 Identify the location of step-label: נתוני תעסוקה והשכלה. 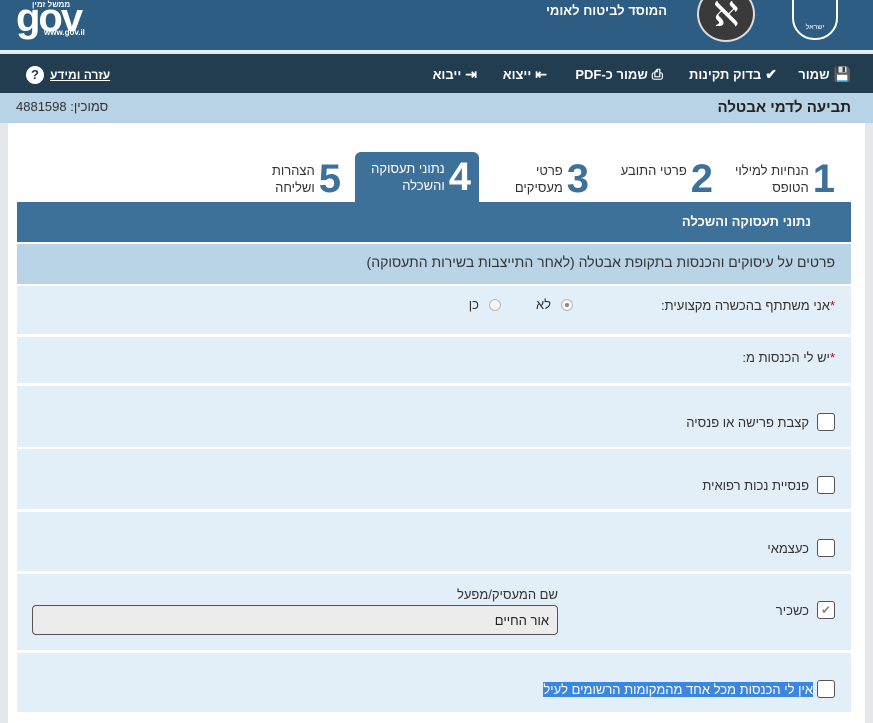
(408, 177).